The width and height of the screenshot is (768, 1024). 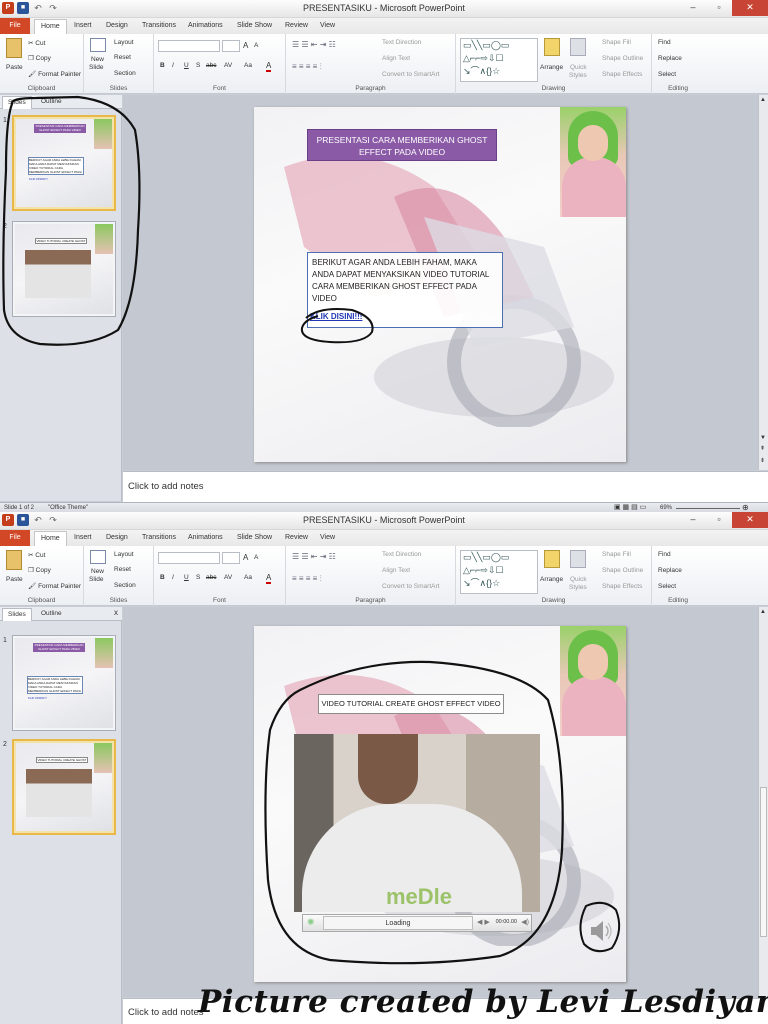 I want to click on speaker-icon, so click(x=601, y=931).